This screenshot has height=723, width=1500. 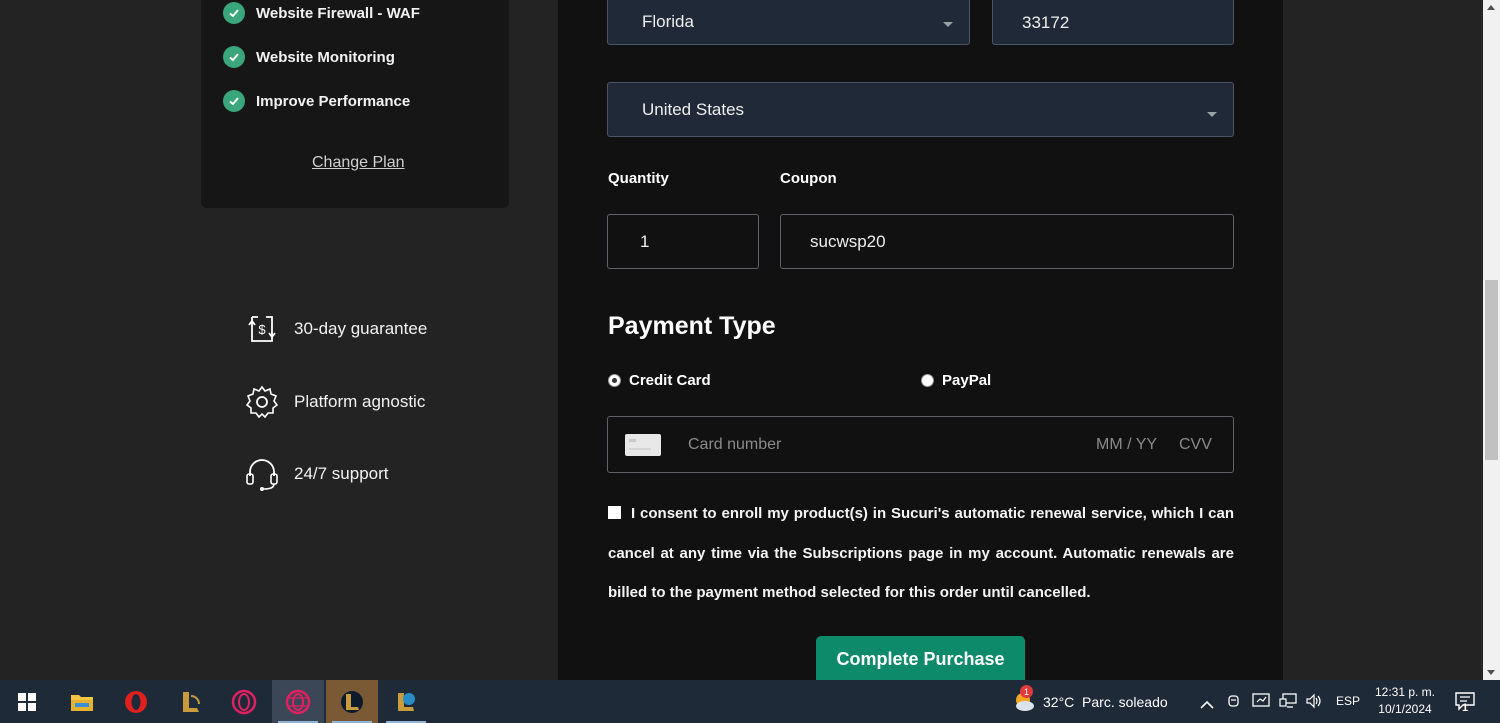 What do you see at coordinates (1195, 445) in the screenshot?
I see `cvv-placeholder: CVV` at bounding box center [1195, 445].